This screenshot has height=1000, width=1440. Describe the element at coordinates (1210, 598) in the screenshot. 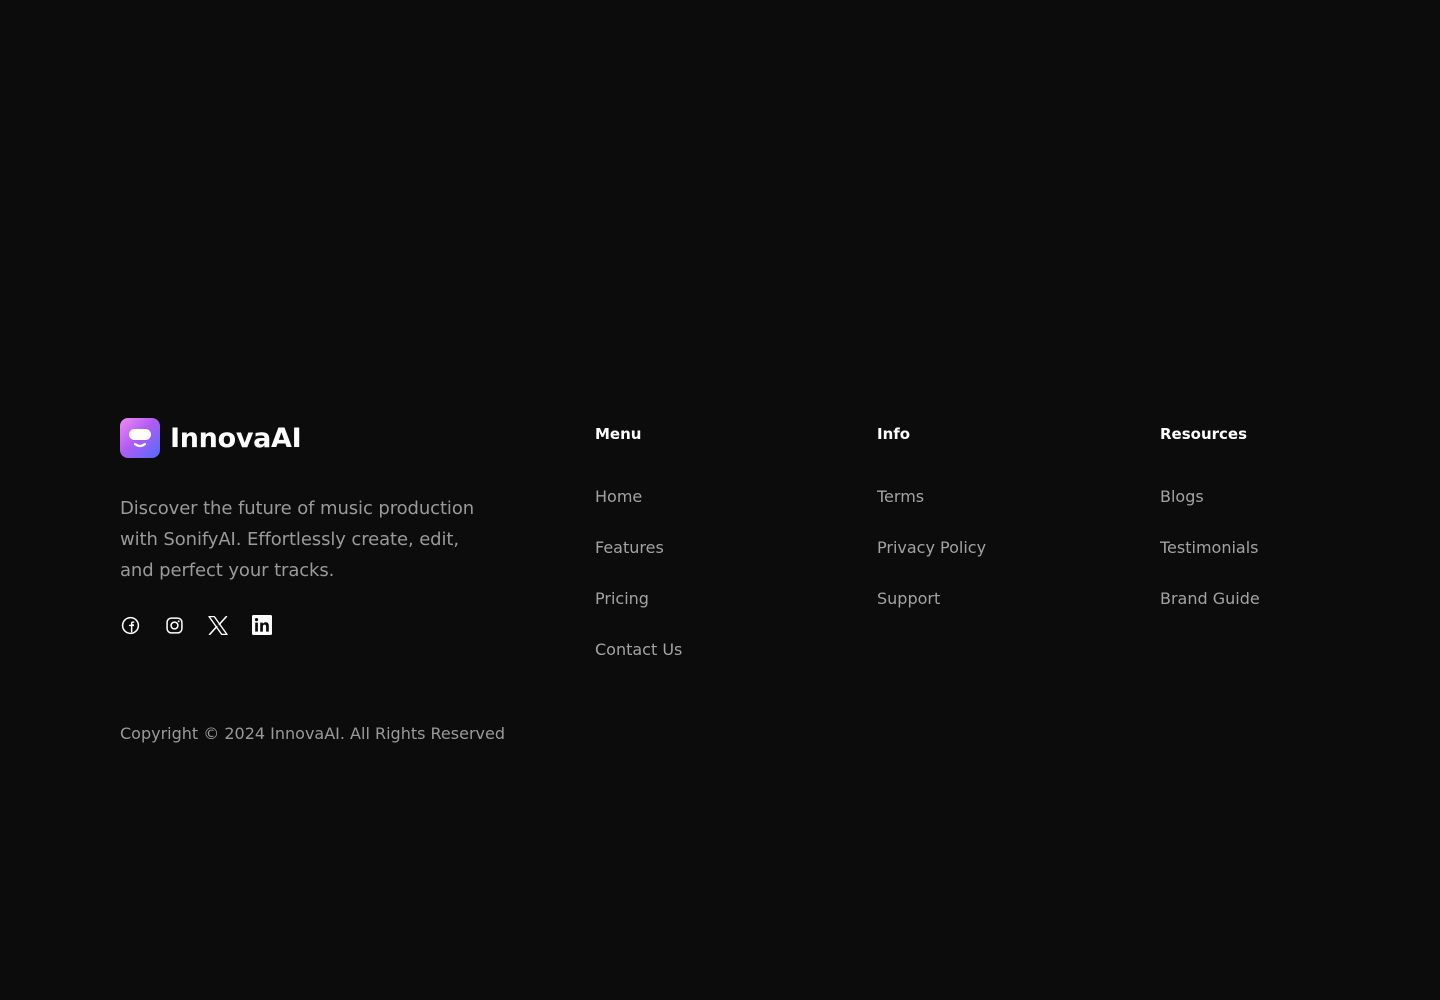

I see `footer-link-brand-guide: Brand Guide` at that location.